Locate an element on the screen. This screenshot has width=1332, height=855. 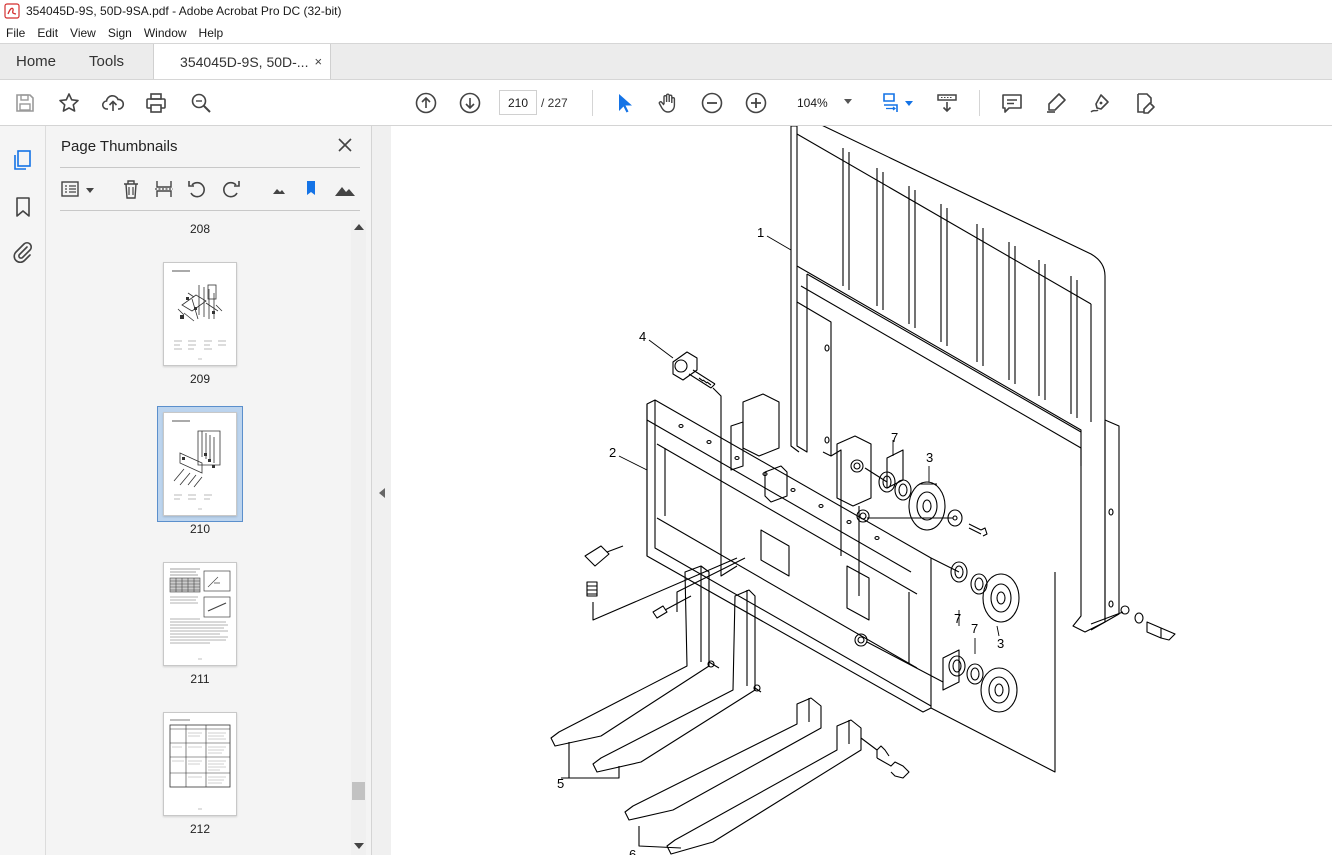
page-thumbnails-icon is located at coordinates (23, 160).